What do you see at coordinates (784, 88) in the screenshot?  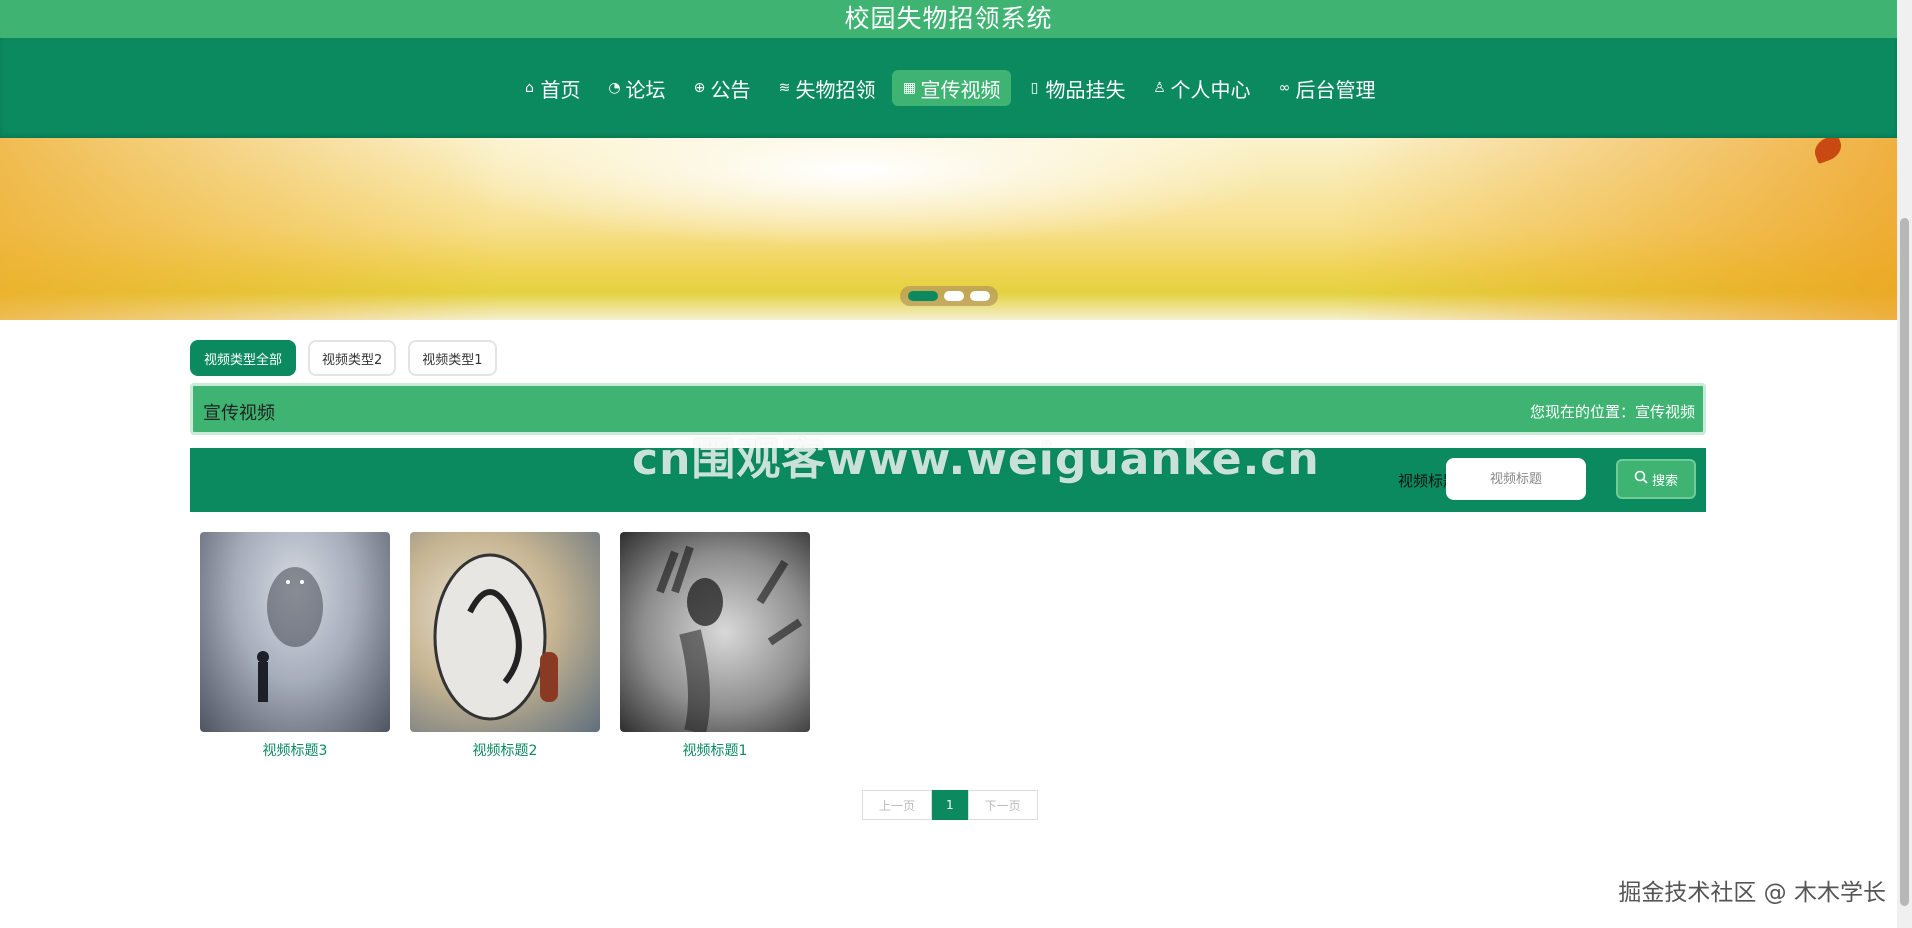 I see `layers-icon: ≋` at bounding box center [784, 88].